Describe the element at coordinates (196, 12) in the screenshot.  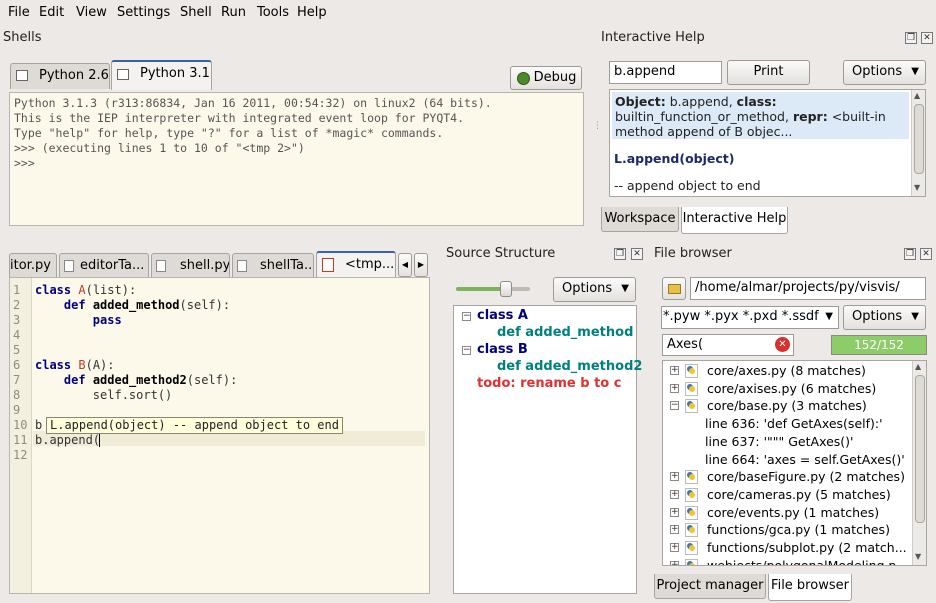
I see `menu-shell: Shell` at that location.